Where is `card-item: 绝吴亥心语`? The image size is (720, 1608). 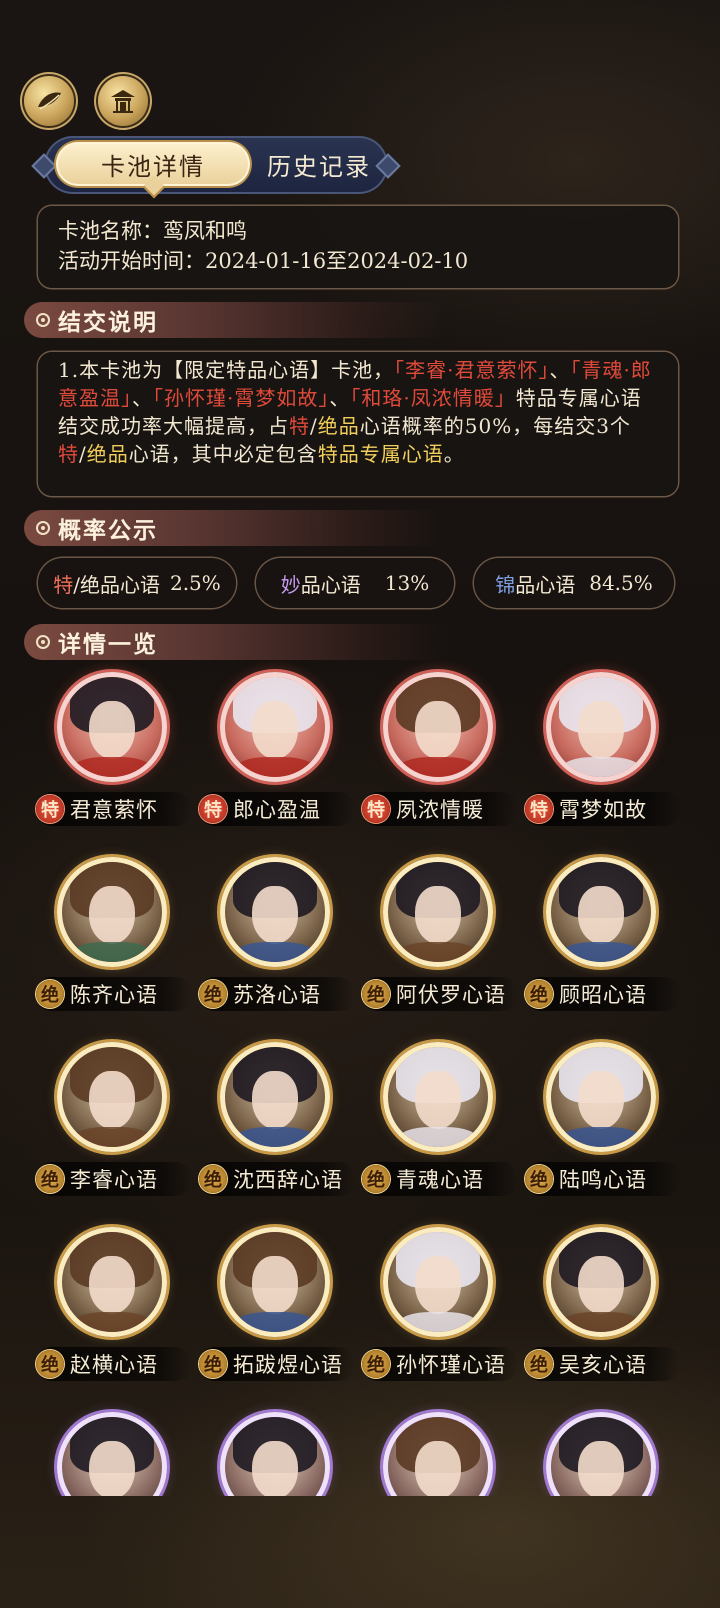 card-item: 绝吴亥心语 is located at coordinates (601, 1312).